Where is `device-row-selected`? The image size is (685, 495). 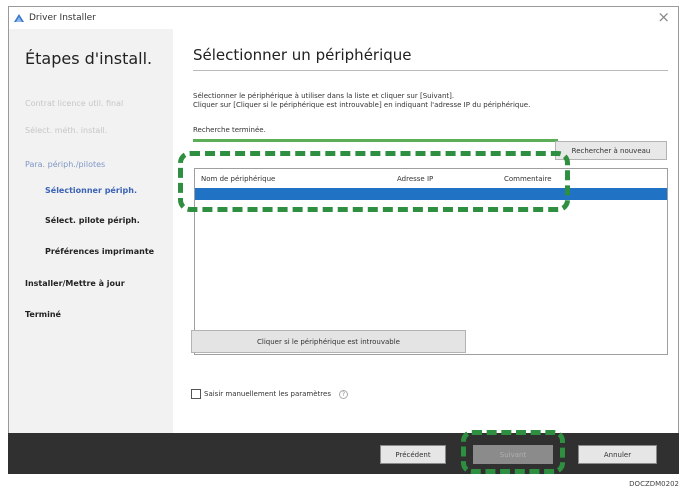
device-row-selected is located at coordinates (431, 194).